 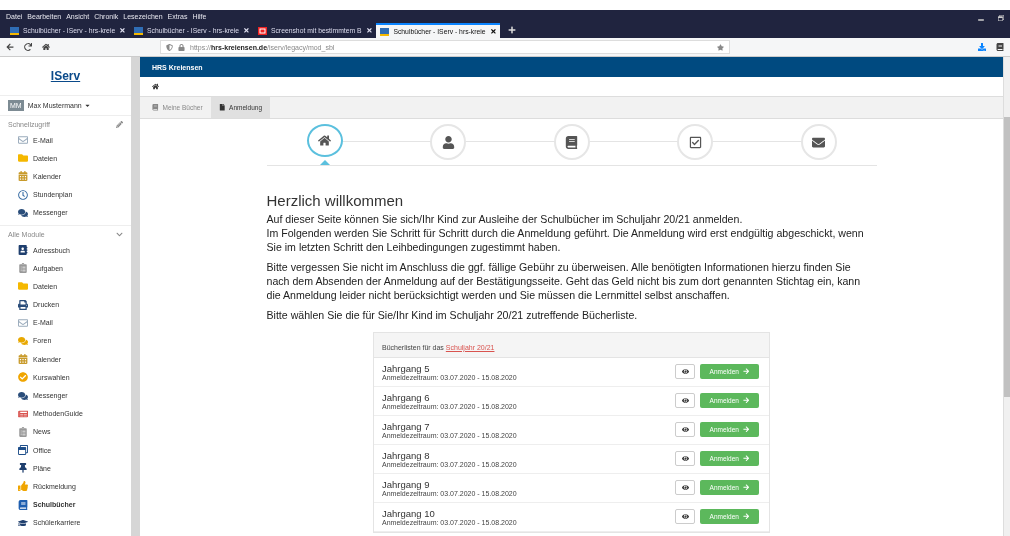 What do you see at coordinates (10, 47) in the screenshot?
I see `back-icon` at bounding box center [10, 47].